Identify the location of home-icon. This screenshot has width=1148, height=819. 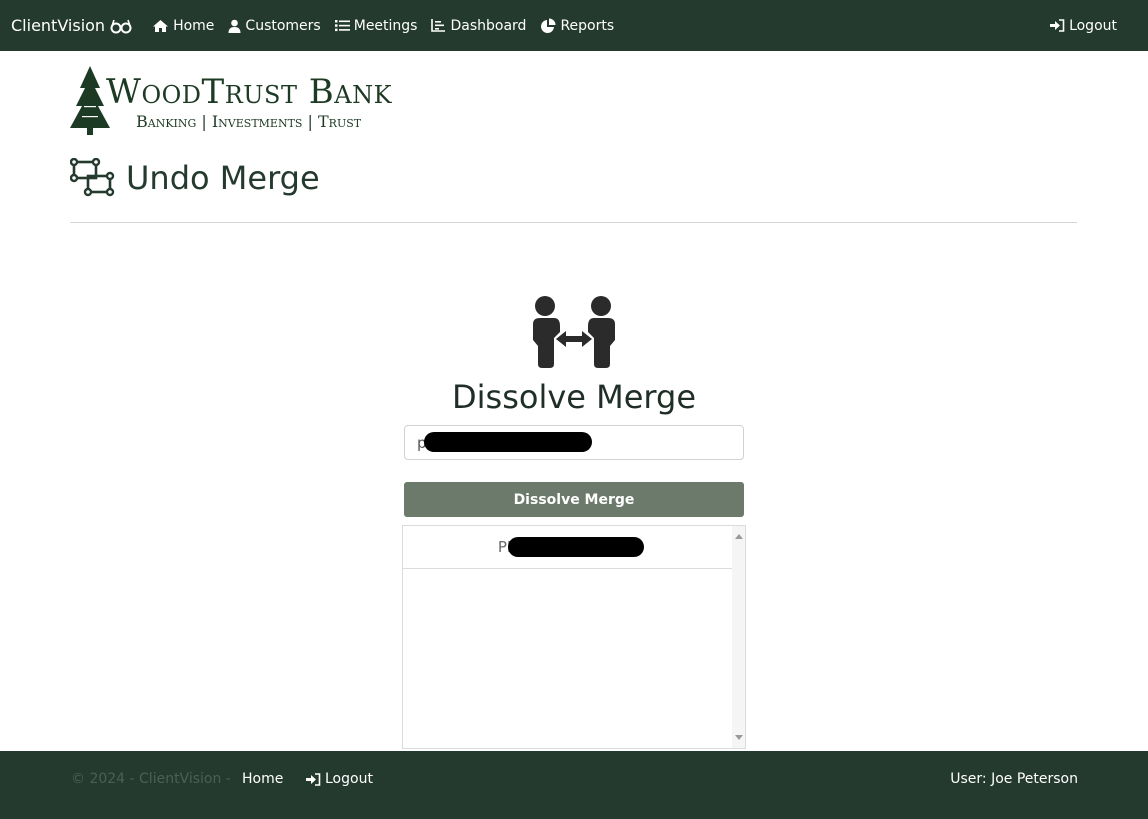
(161, 25).